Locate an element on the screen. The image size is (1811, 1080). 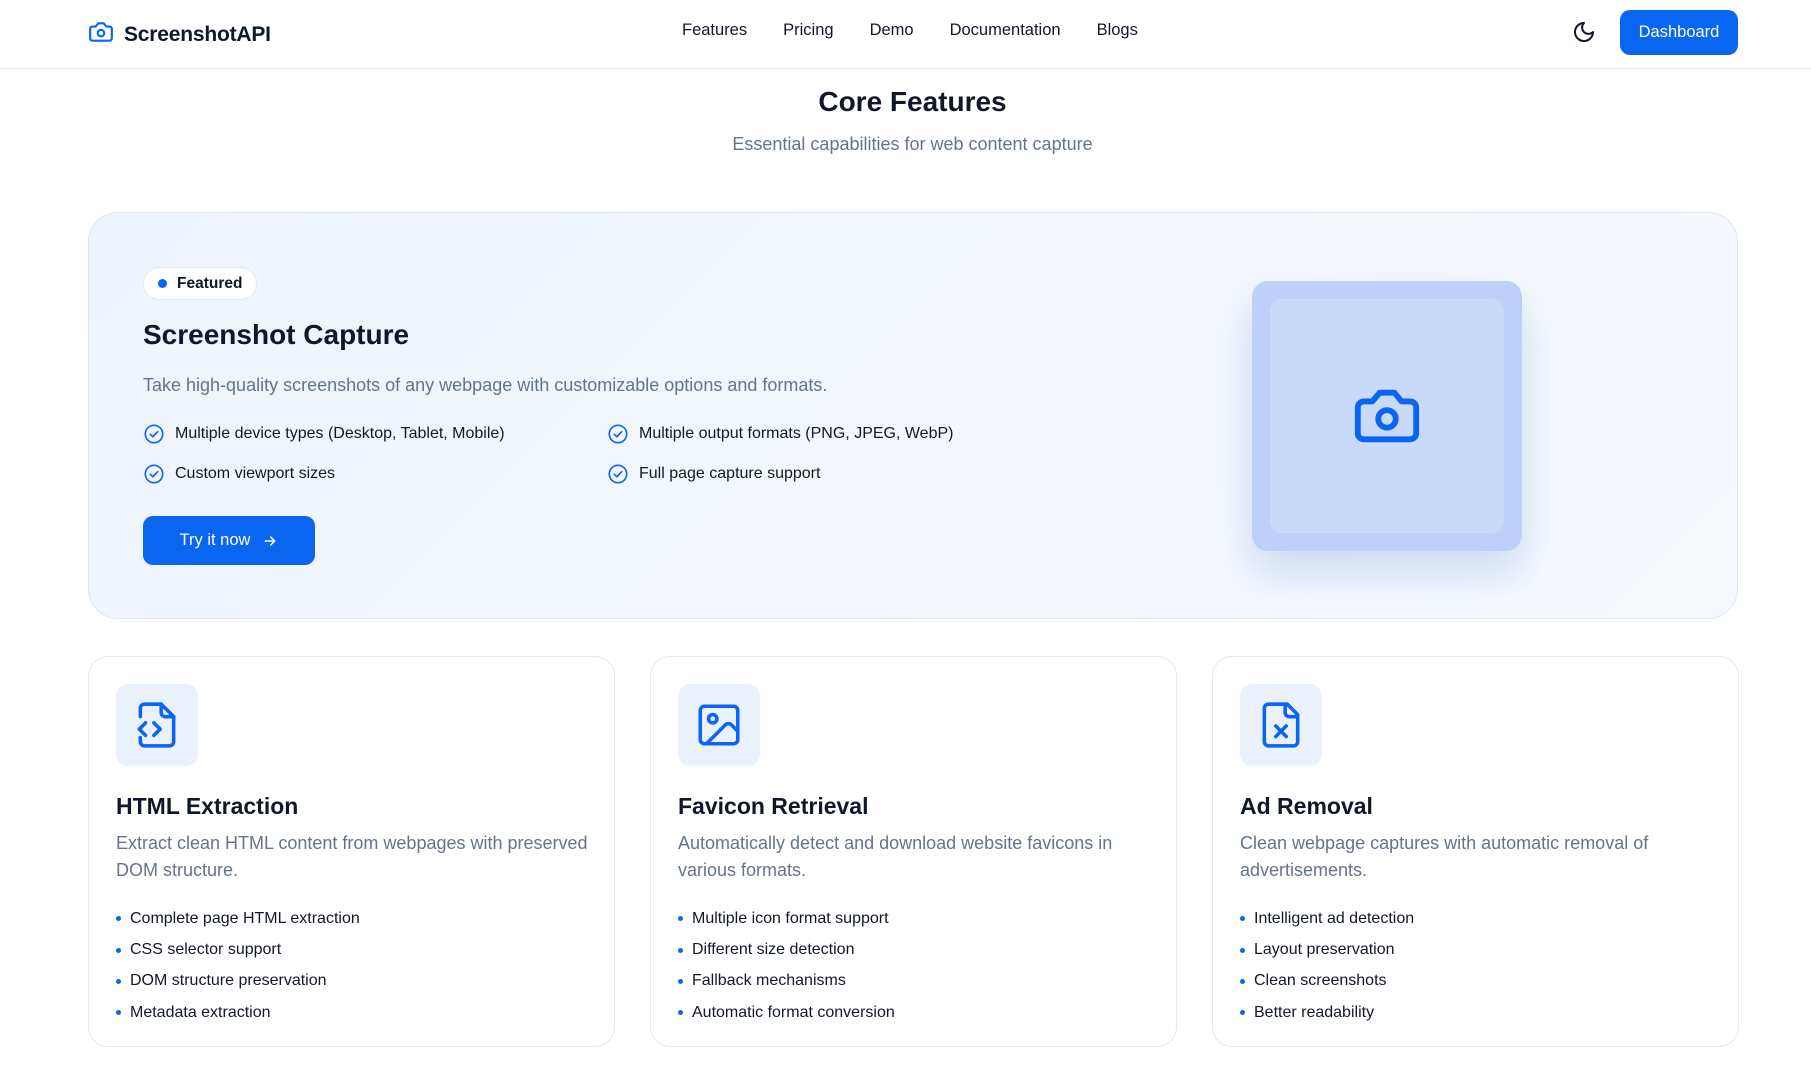
list-item: DOM structure preservation is located at coordinates (238, 981).